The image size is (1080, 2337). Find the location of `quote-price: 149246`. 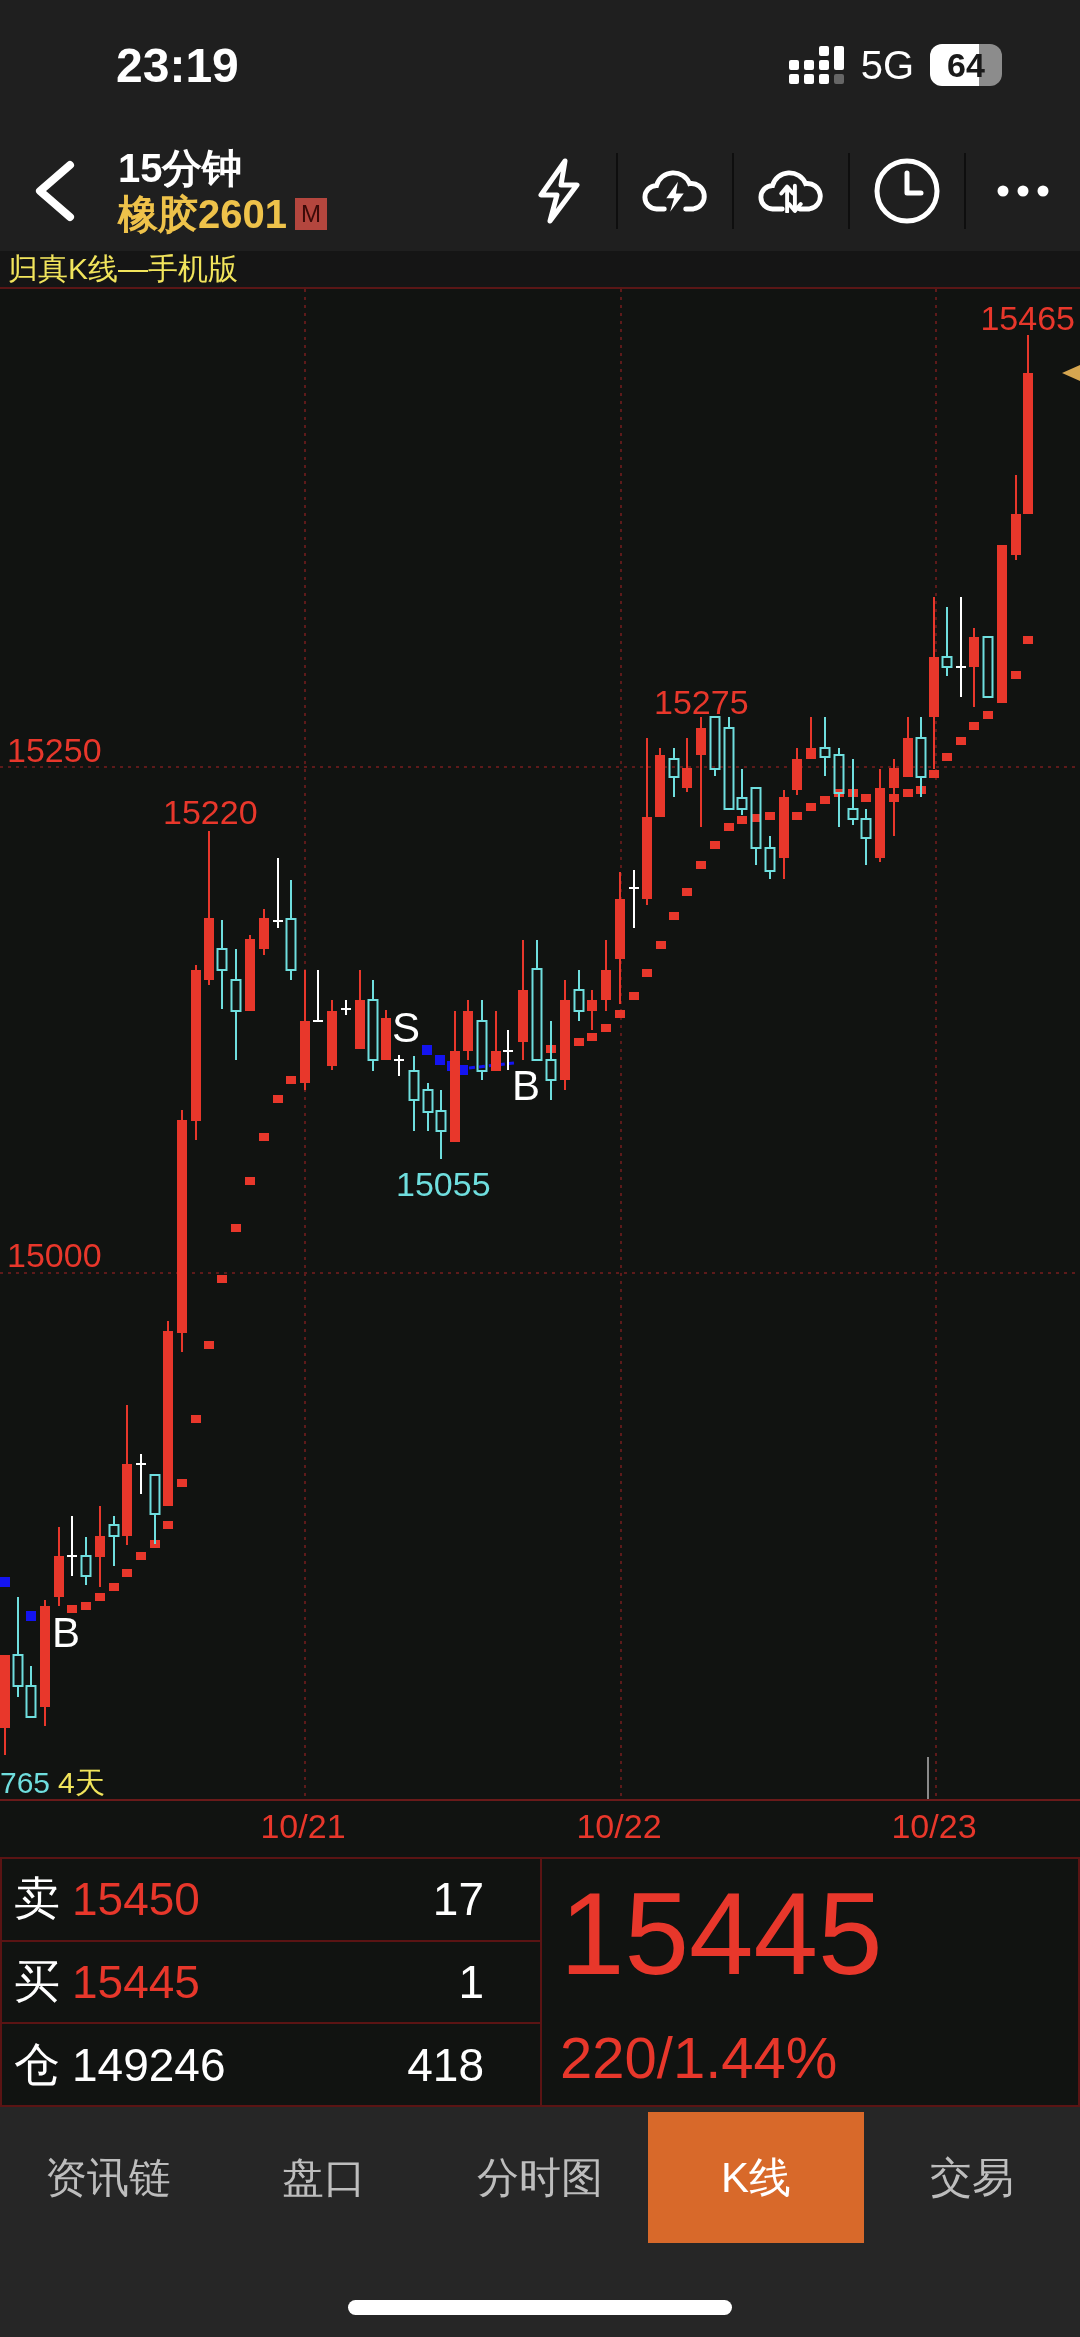

quote-price: 149246 is located at coordinates (149, 2064).